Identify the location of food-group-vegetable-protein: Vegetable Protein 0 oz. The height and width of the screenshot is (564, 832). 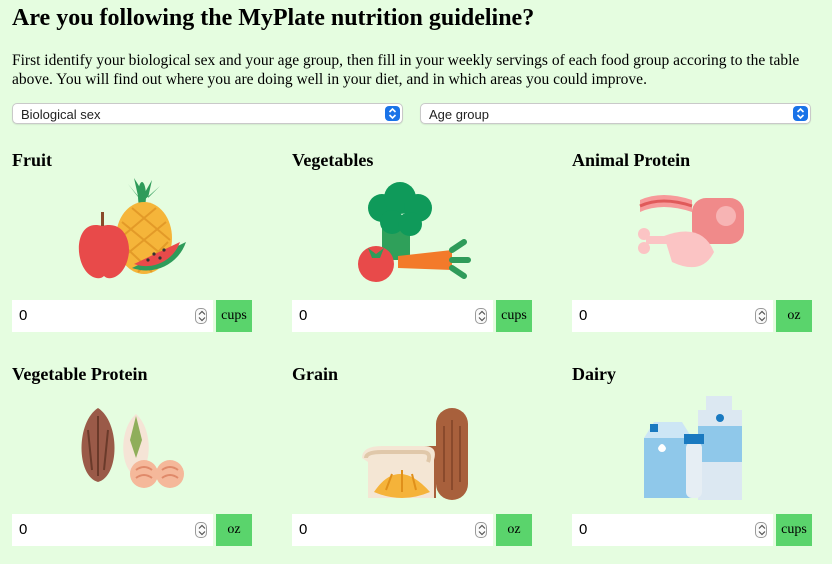
(132, 464).